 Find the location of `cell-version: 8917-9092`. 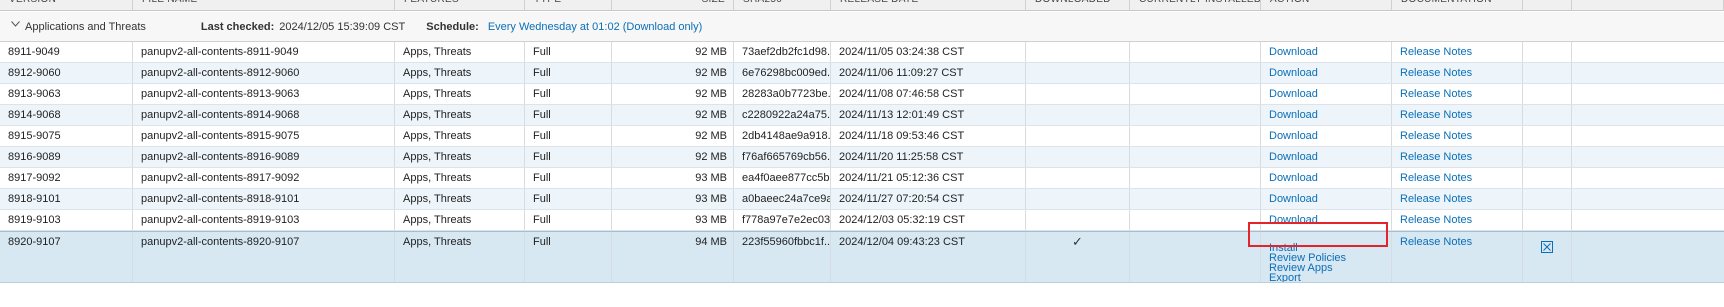

cell-version: 8917-9092 is located at coordinates (66, 178).